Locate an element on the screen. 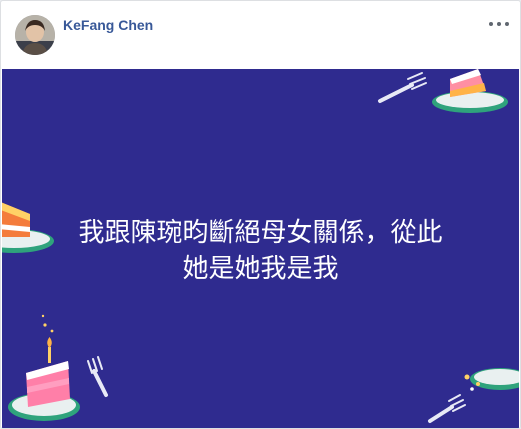 Image resolution: width=521 pixels, height=429 pixels. plate-icon is located at coordinates (491, 379).